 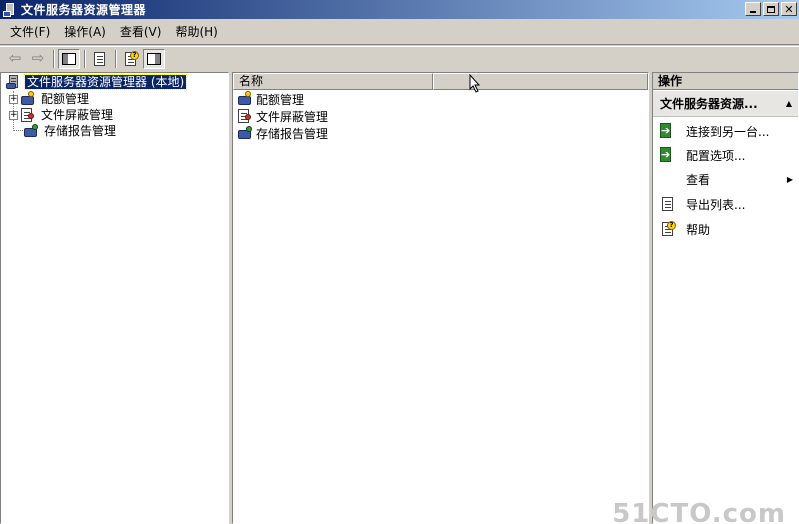 What do you see at coordinates (65, 99) in the screenshot?
I see `tree-item-label: 配额管理` at bounding box center [65, 99].